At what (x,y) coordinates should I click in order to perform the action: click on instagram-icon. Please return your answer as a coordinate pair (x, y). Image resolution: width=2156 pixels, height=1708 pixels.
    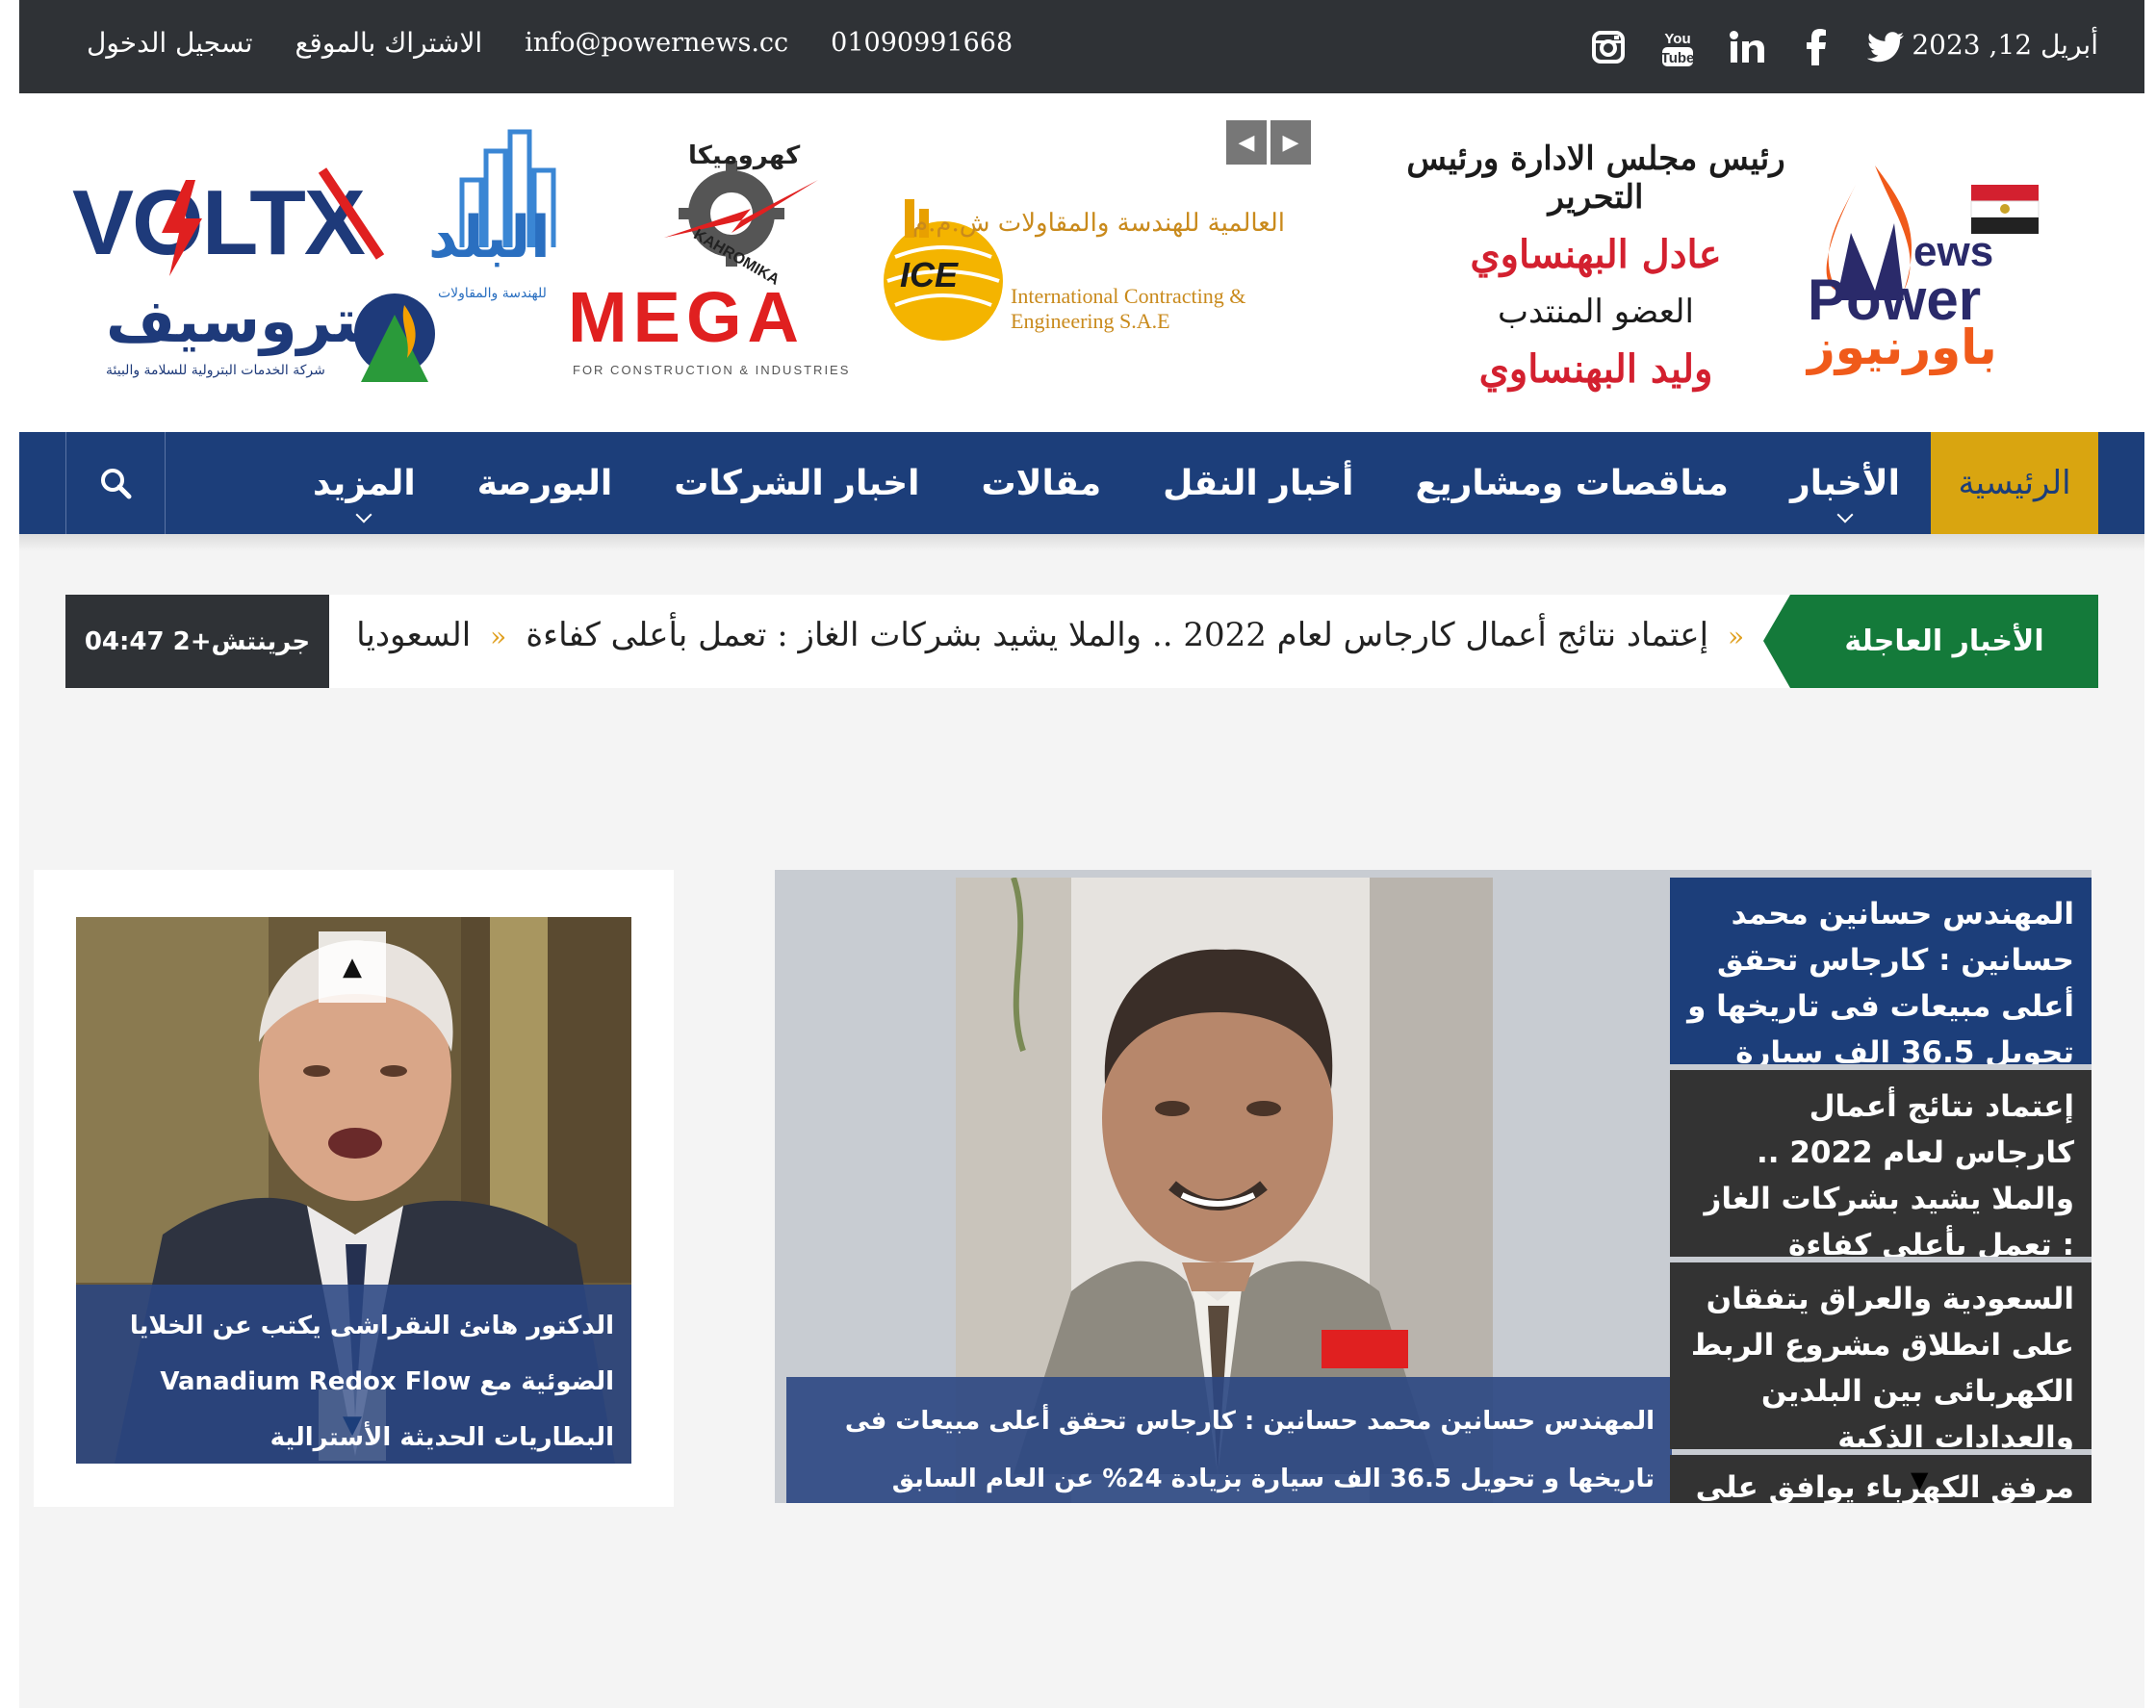
    Looking at the image, I should click on (1608, 47).